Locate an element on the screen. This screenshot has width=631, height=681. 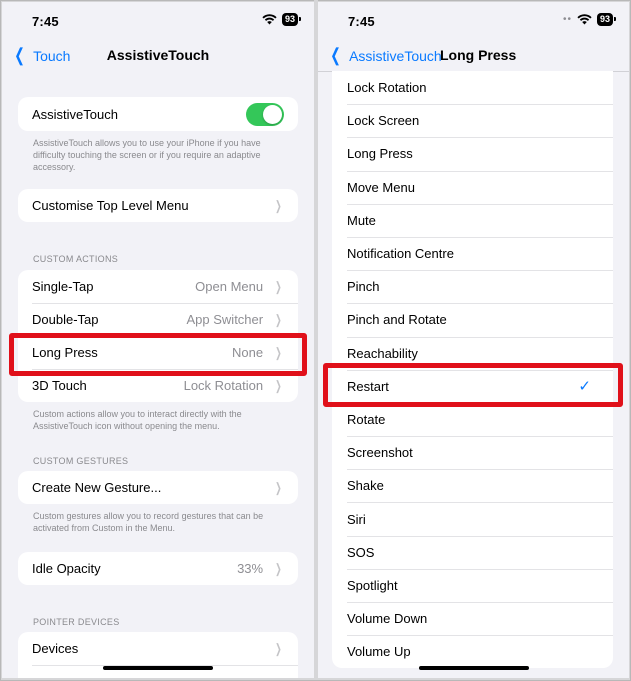
pointer-devices-group: Devices ❯ is located at coordinates (158, 655).